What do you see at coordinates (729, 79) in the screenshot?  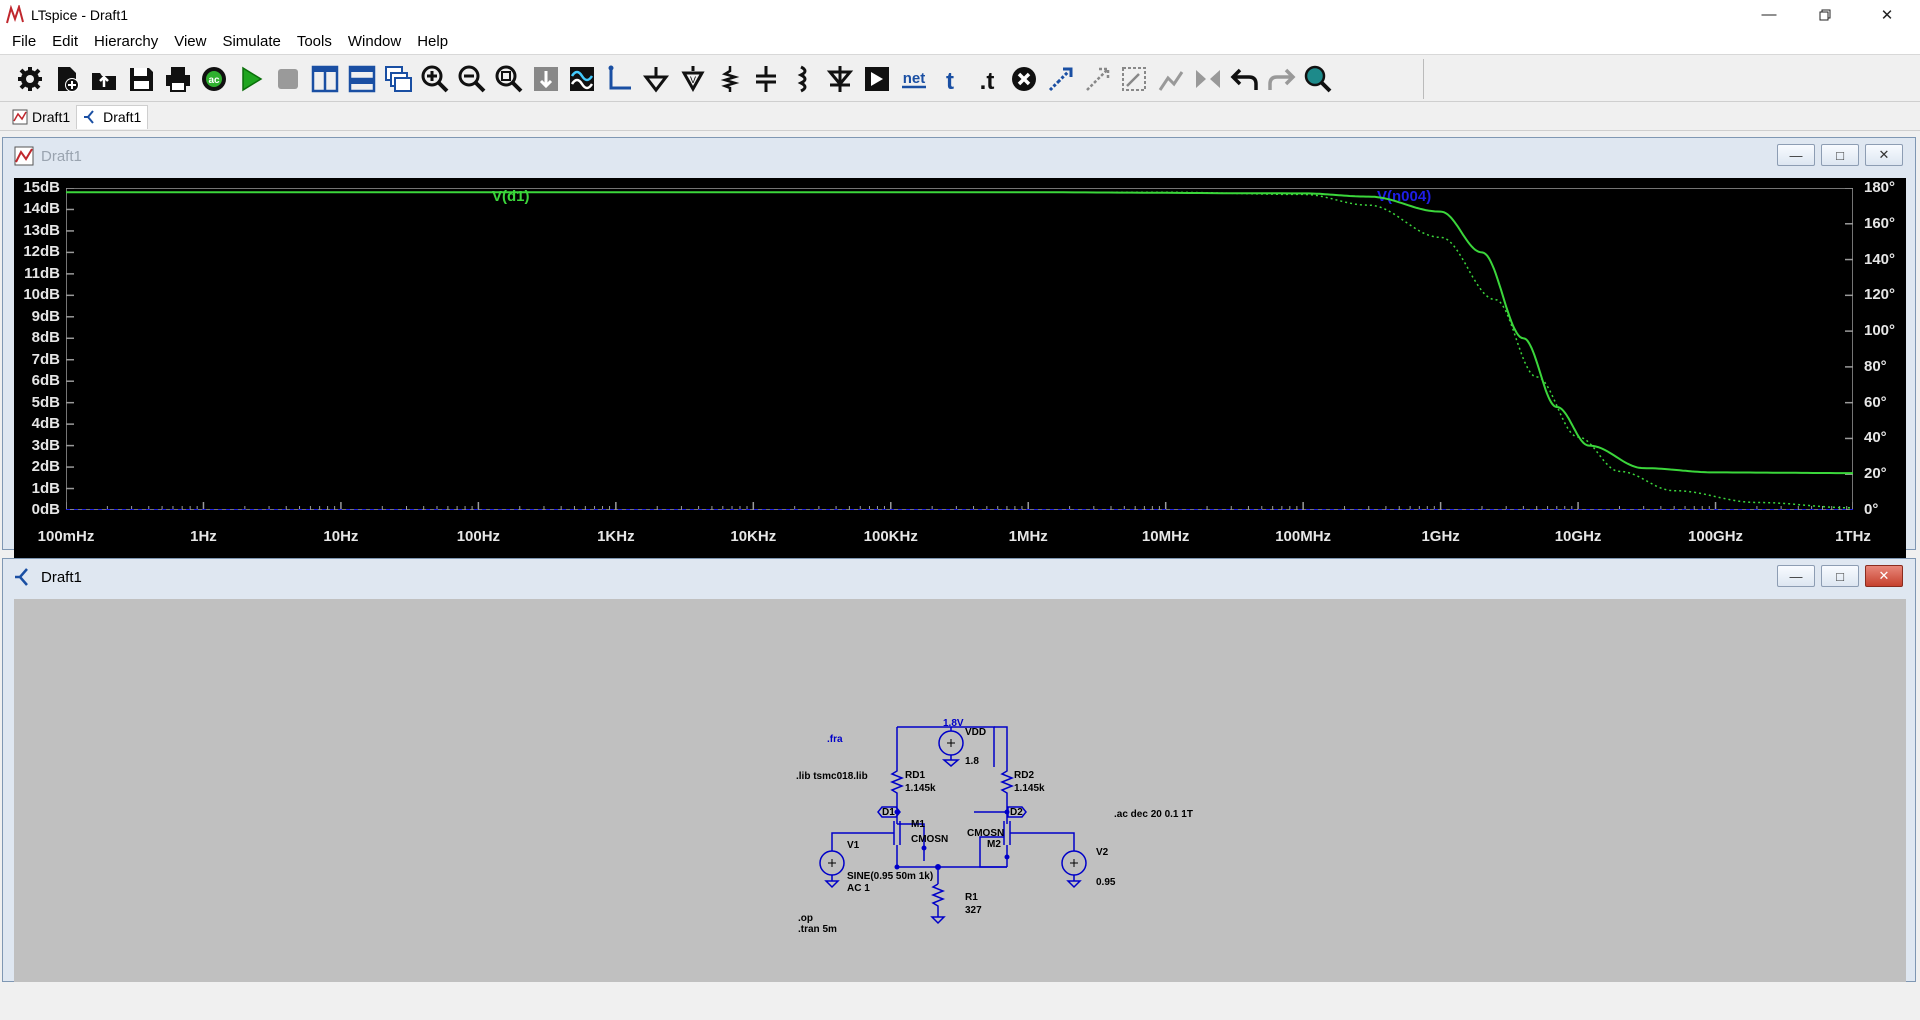 I see `resistor-button` at bounding box center [729, 79].